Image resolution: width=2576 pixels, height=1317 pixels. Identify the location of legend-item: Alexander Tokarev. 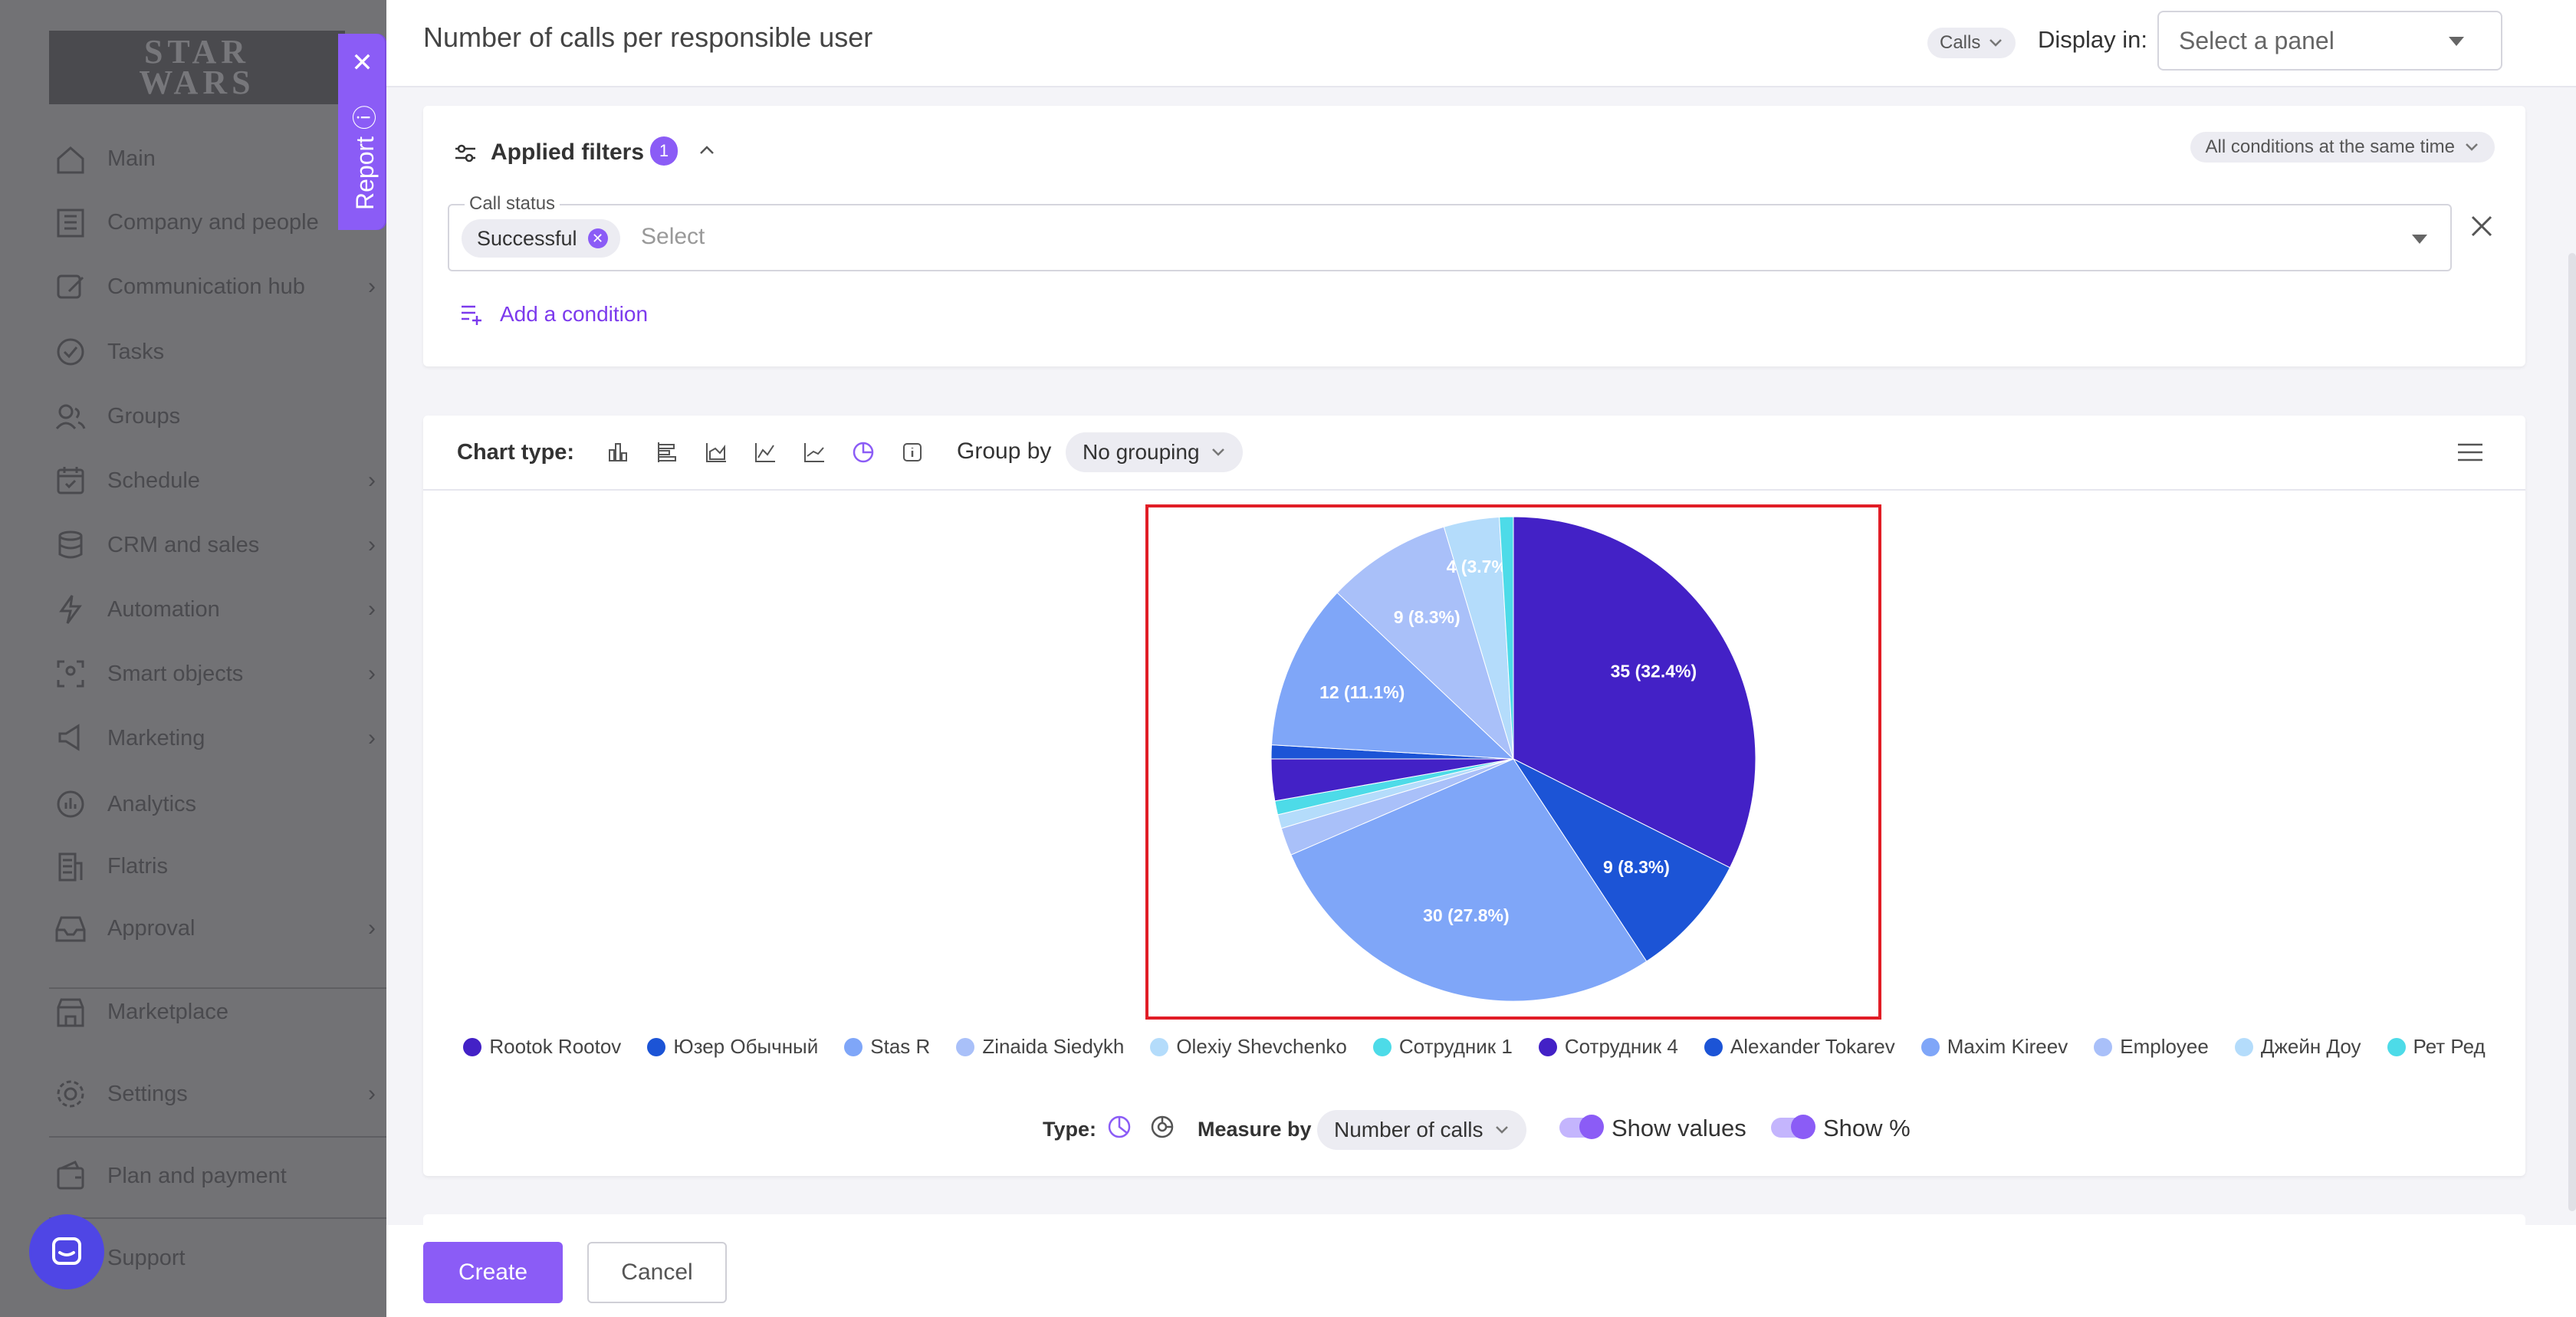
(1800, 1047).